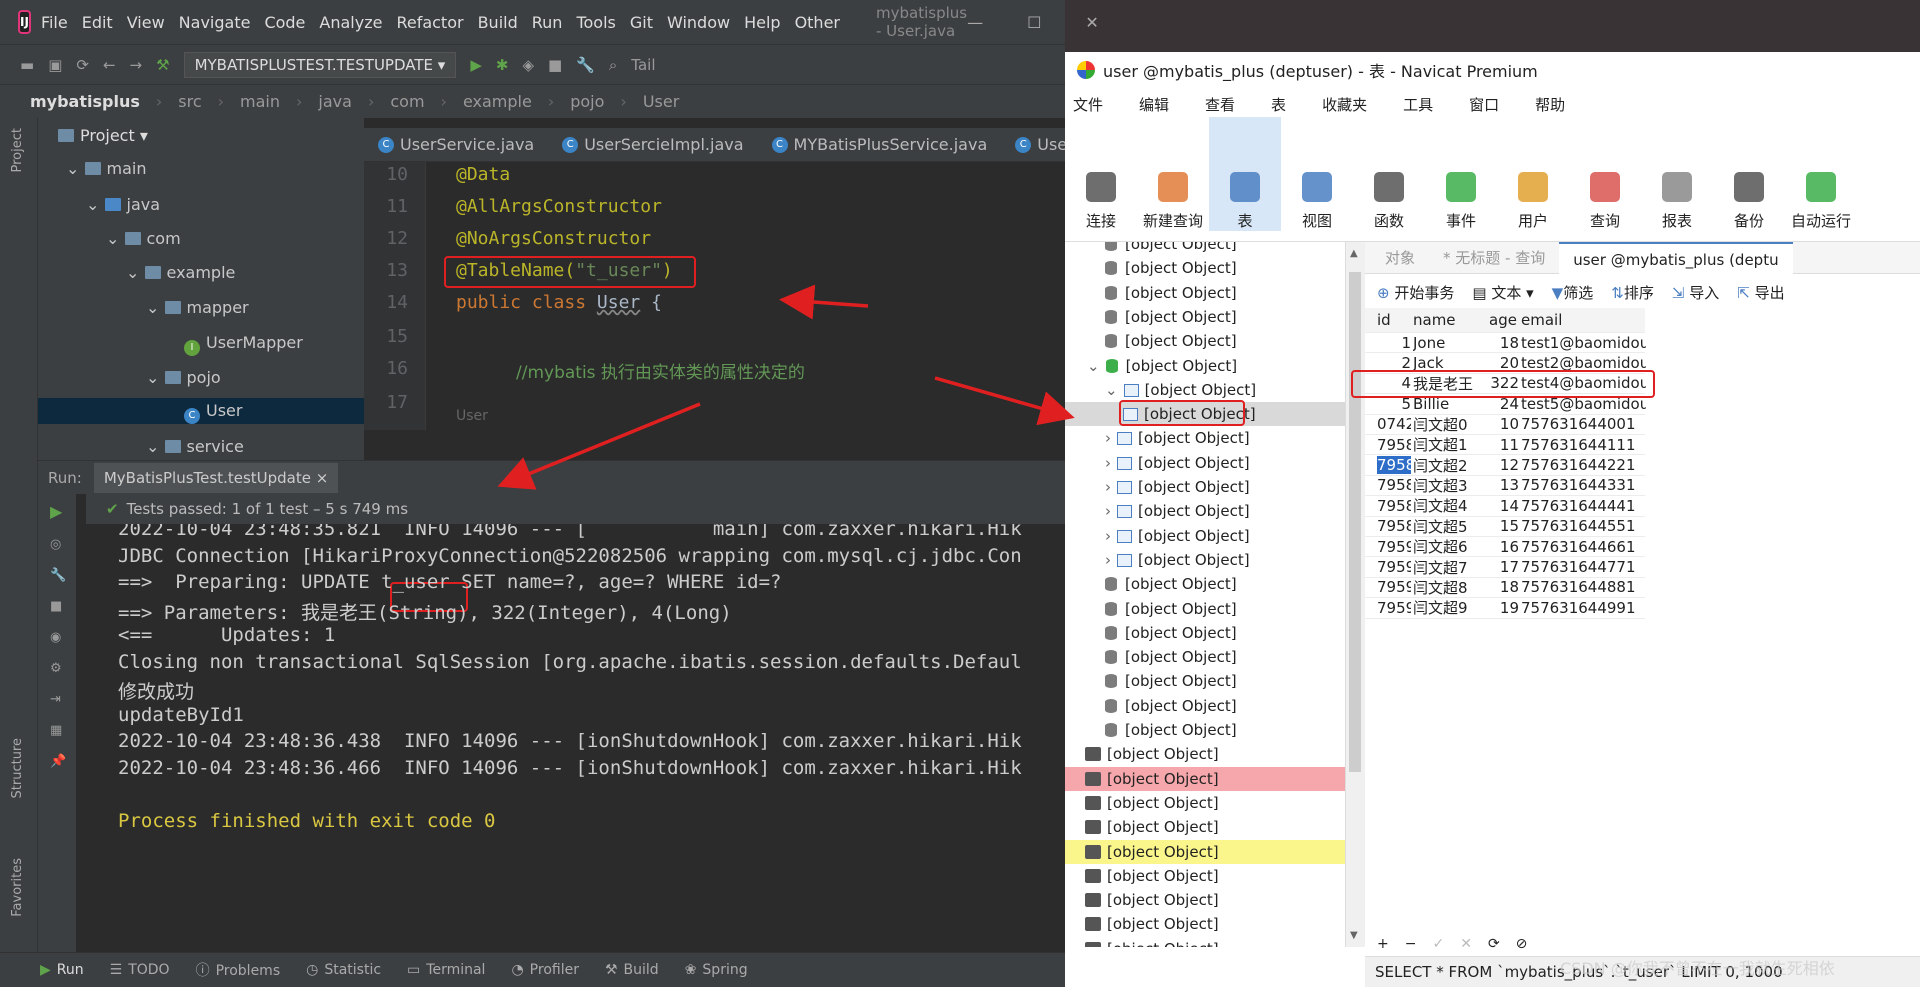 The height and width of the screenshot is (987, 1920). What do you see at coordinates (1394, 424) in the screenshot?
I see `table-cell: 07426` at bounding box center [1394, 424].